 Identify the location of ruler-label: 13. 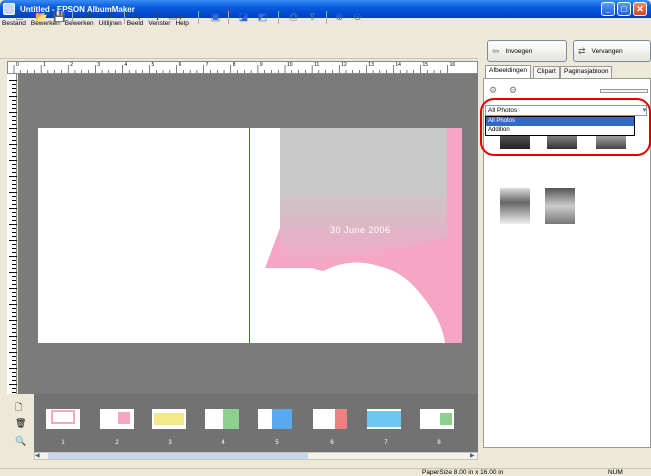
(371, 65).